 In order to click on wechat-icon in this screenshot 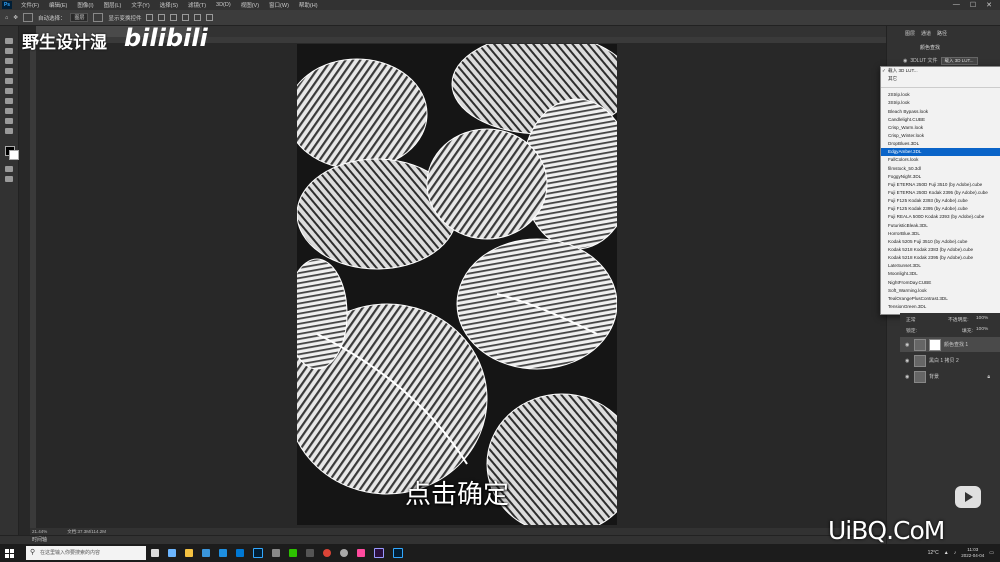, I will do `click(292, 553)`.